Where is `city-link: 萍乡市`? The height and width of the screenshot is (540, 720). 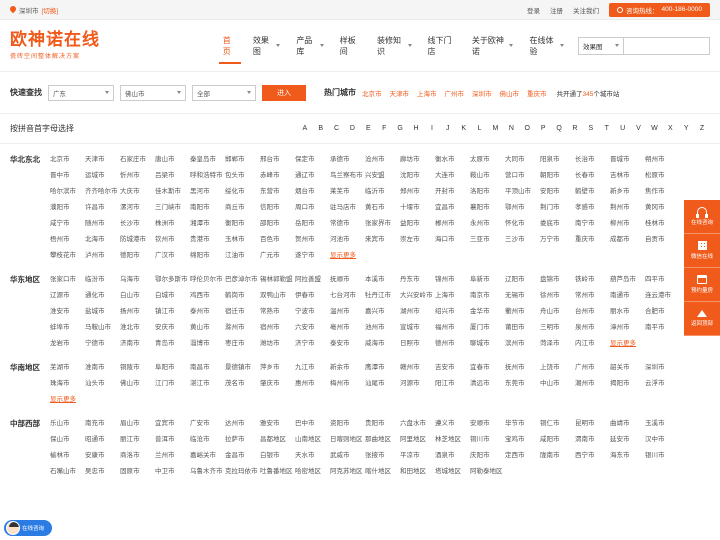
city-link: 萍乡市 is located at coordinates (277, 368).